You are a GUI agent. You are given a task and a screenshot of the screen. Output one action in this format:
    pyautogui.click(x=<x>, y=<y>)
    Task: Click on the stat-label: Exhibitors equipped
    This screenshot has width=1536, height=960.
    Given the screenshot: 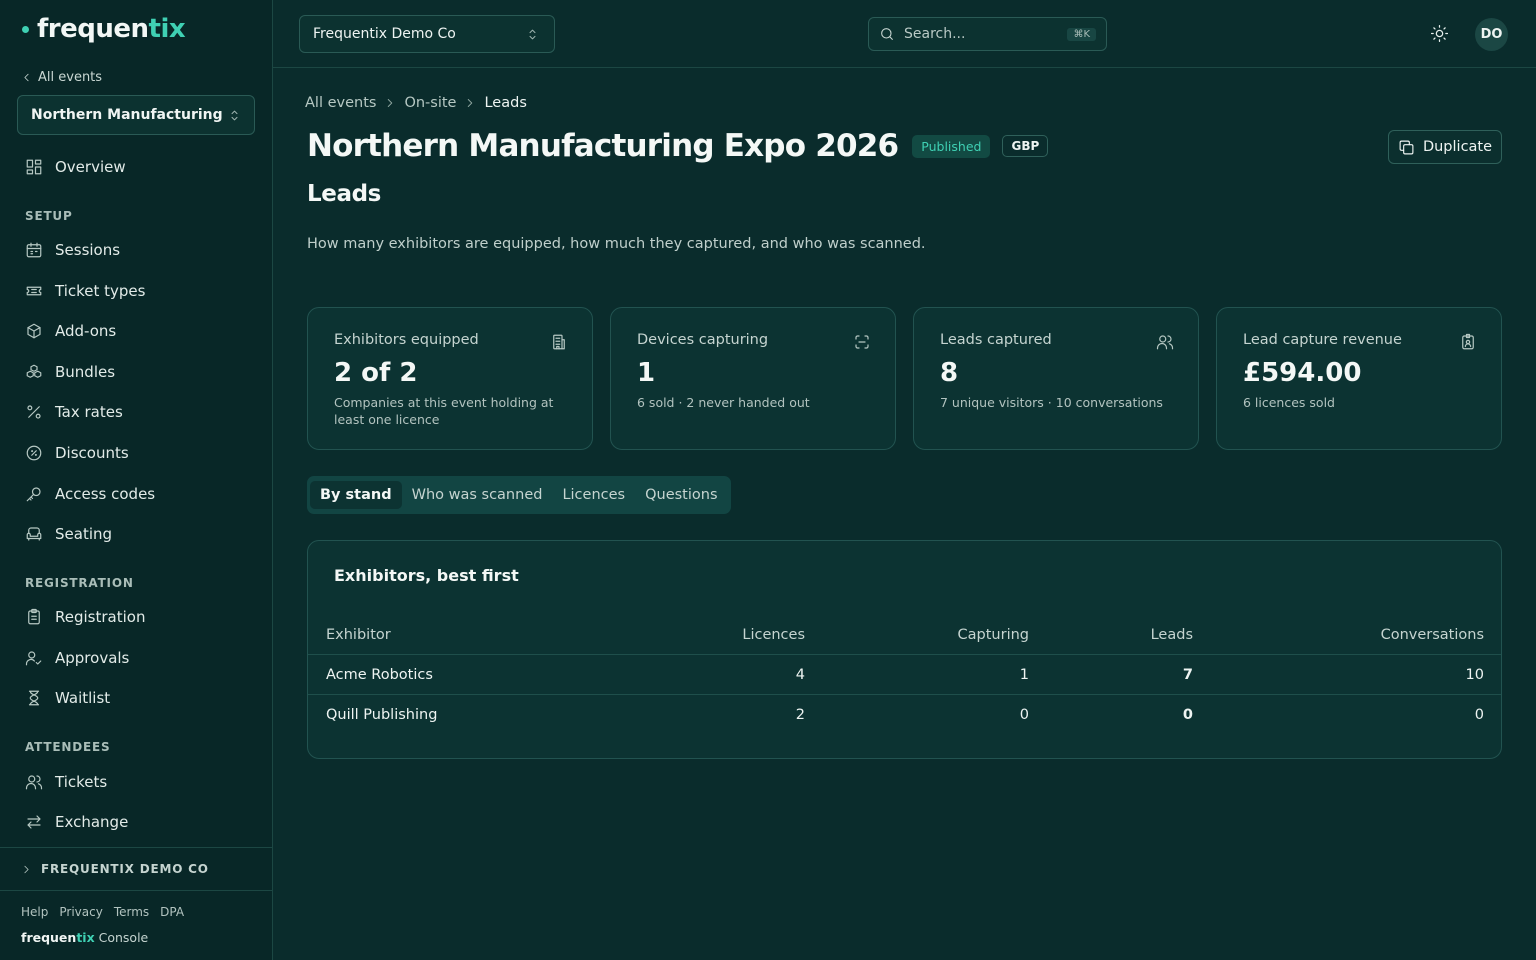 What is the action you would take?
    pyautogui.click(x=406, y=340)
    